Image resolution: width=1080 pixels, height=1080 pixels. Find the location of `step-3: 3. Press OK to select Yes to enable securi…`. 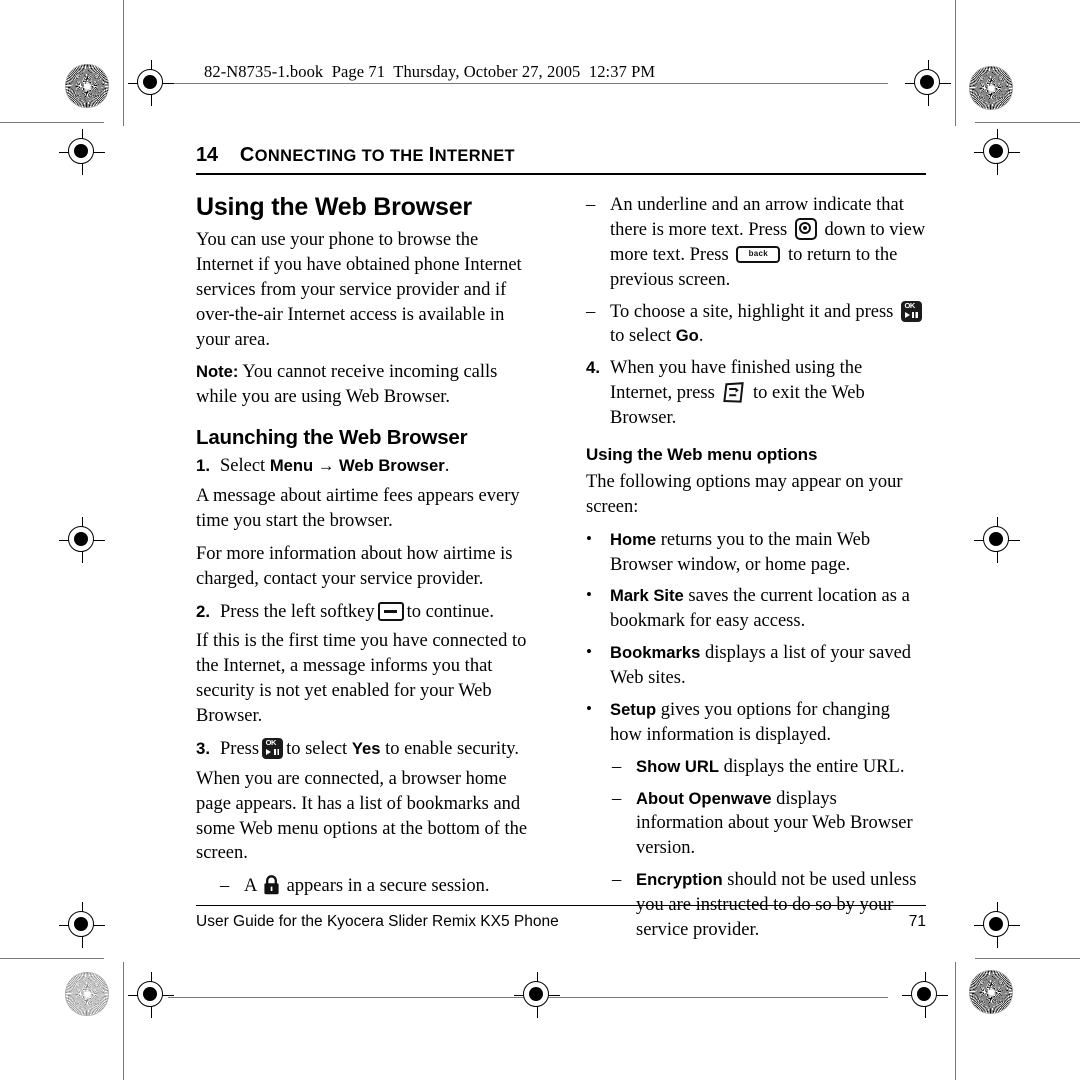

step-3: 3. Press OK to select Yes to enable securi… is located at coordinates (366, 749).